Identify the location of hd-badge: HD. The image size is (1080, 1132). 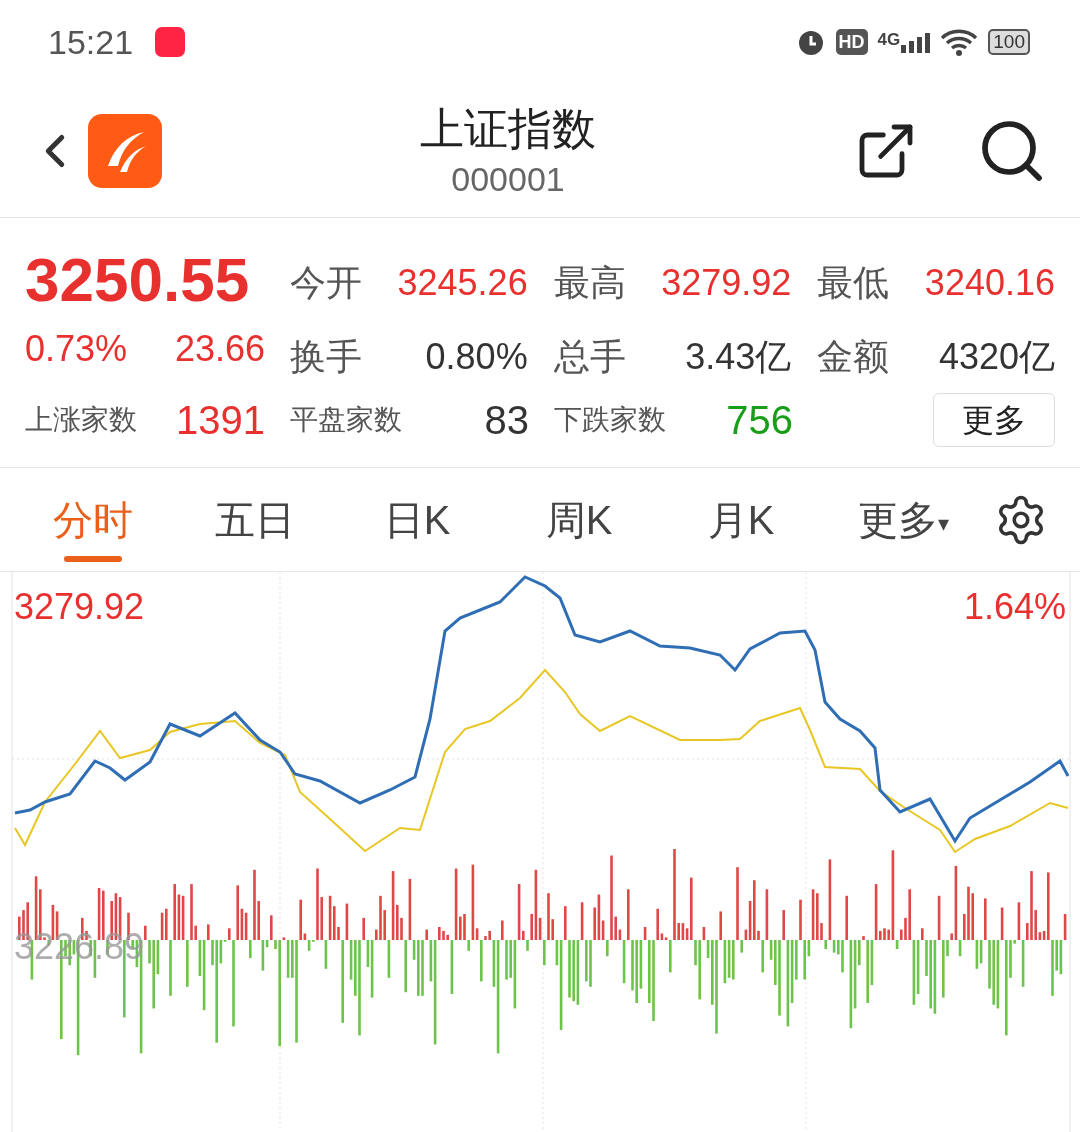
(851, 42).